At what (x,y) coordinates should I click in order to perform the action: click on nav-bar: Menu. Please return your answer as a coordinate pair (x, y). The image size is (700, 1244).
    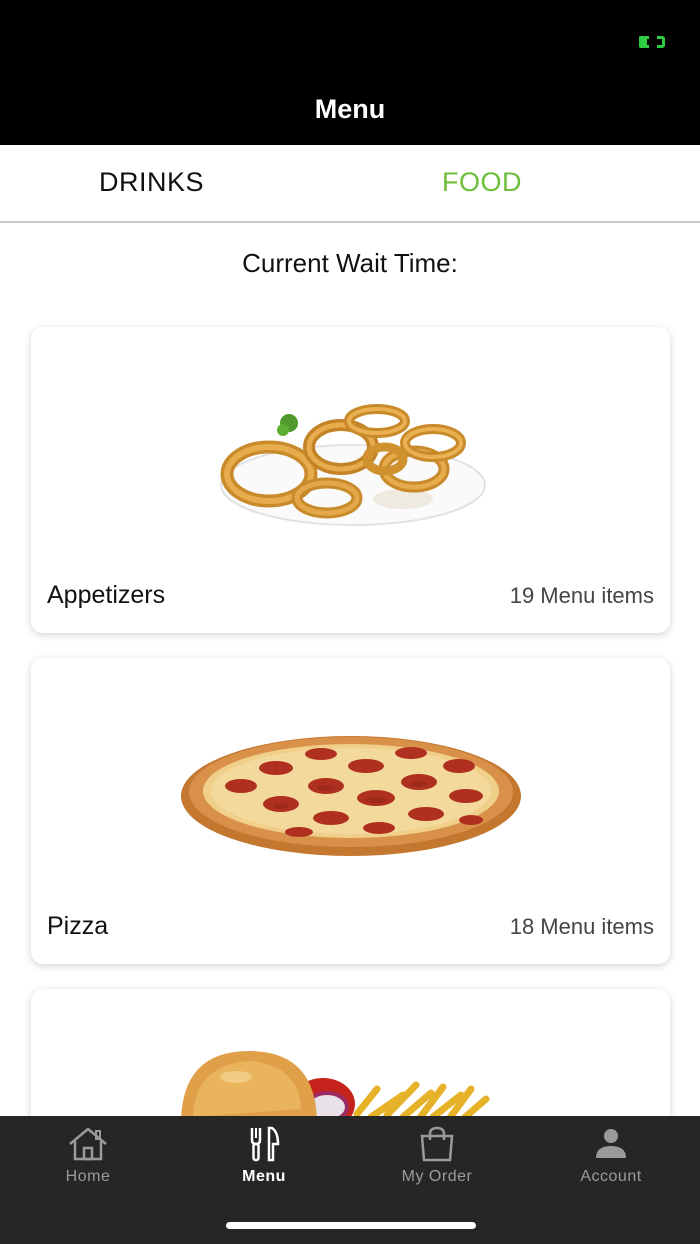
    Looking at the image, I should click on (350, 112).